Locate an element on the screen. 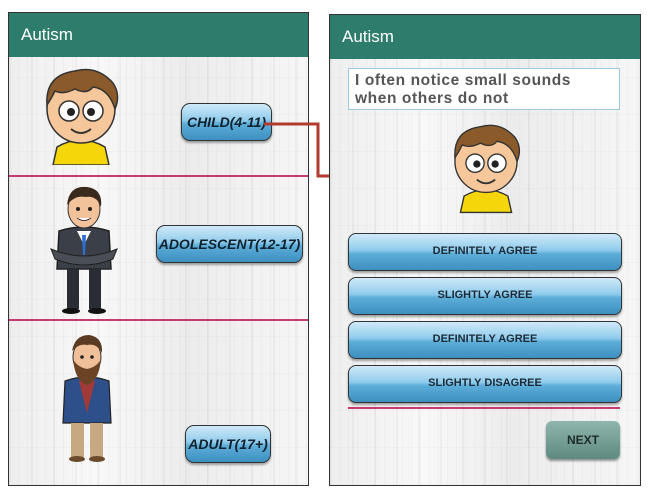  adolescent-section: ADOLESCENT(12-17) is located at coordinates (158, 248).